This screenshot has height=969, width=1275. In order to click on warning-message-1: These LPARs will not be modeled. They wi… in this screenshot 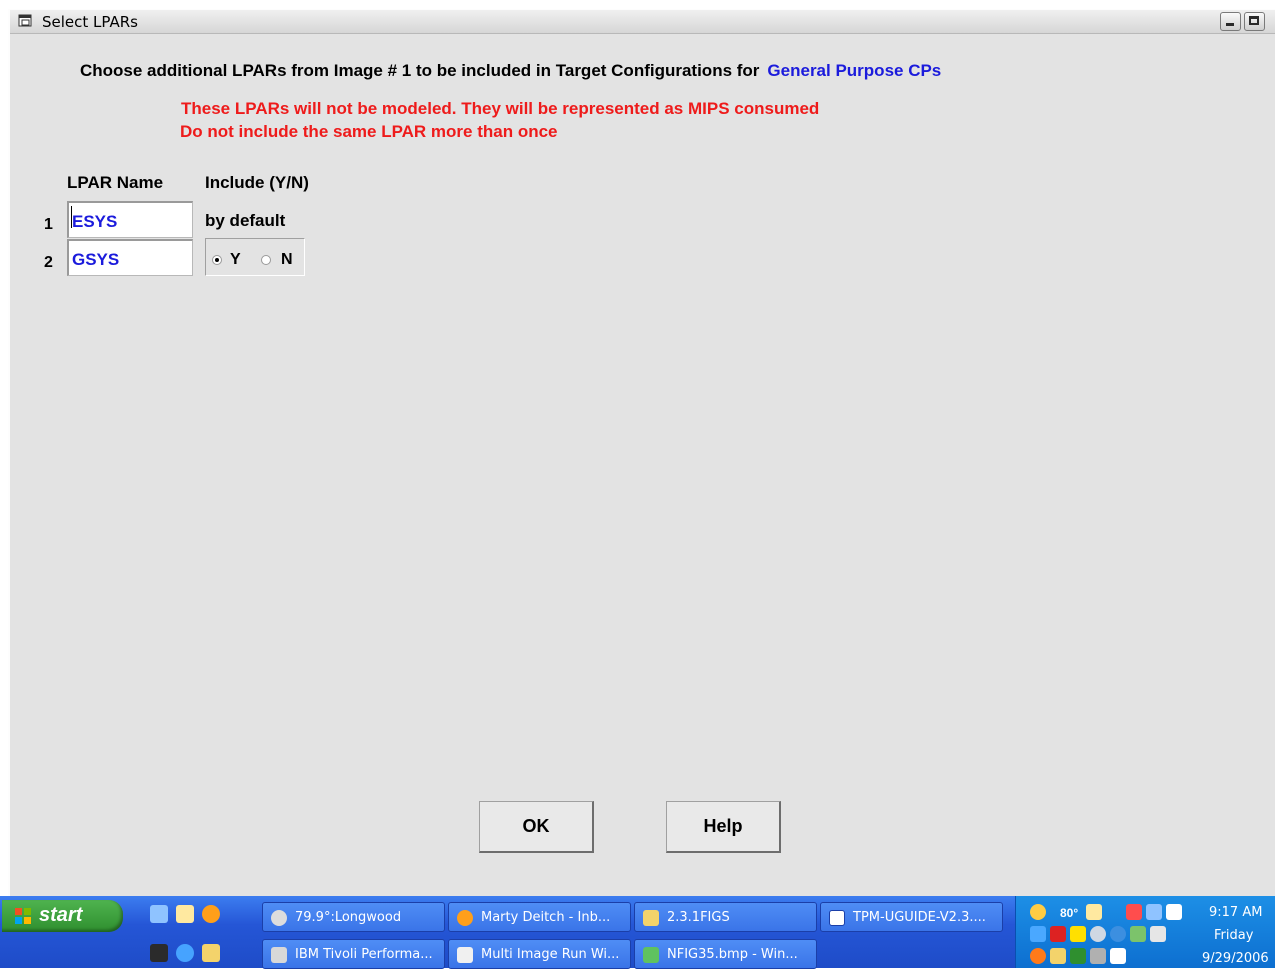, I will do `click(500, 108)`.